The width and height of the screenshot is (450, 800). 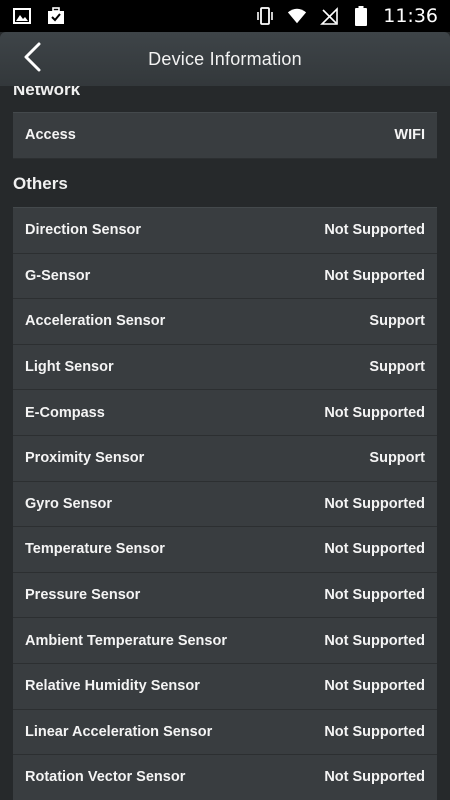 I want to click on status-time: 11:36, so click(x=410, y=16).